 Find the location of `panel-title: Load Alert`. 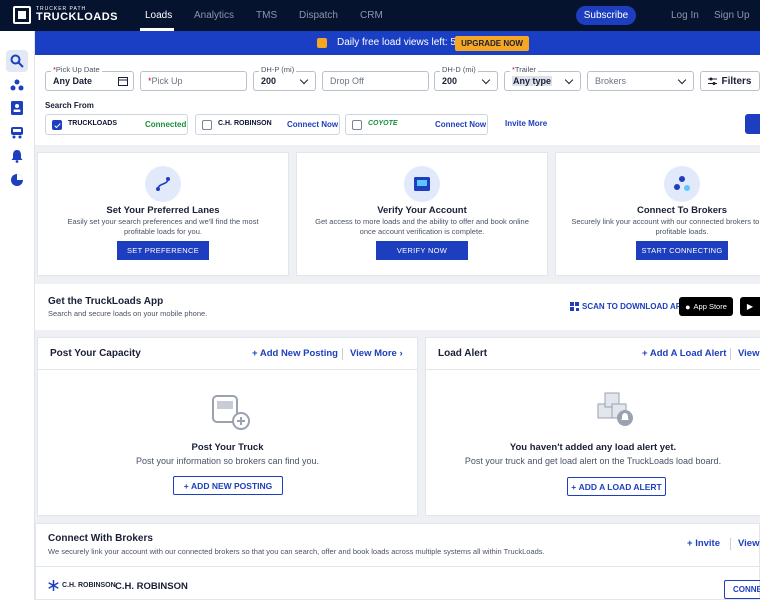

panel-title: Load Alert is located at coordinates (463, 353).